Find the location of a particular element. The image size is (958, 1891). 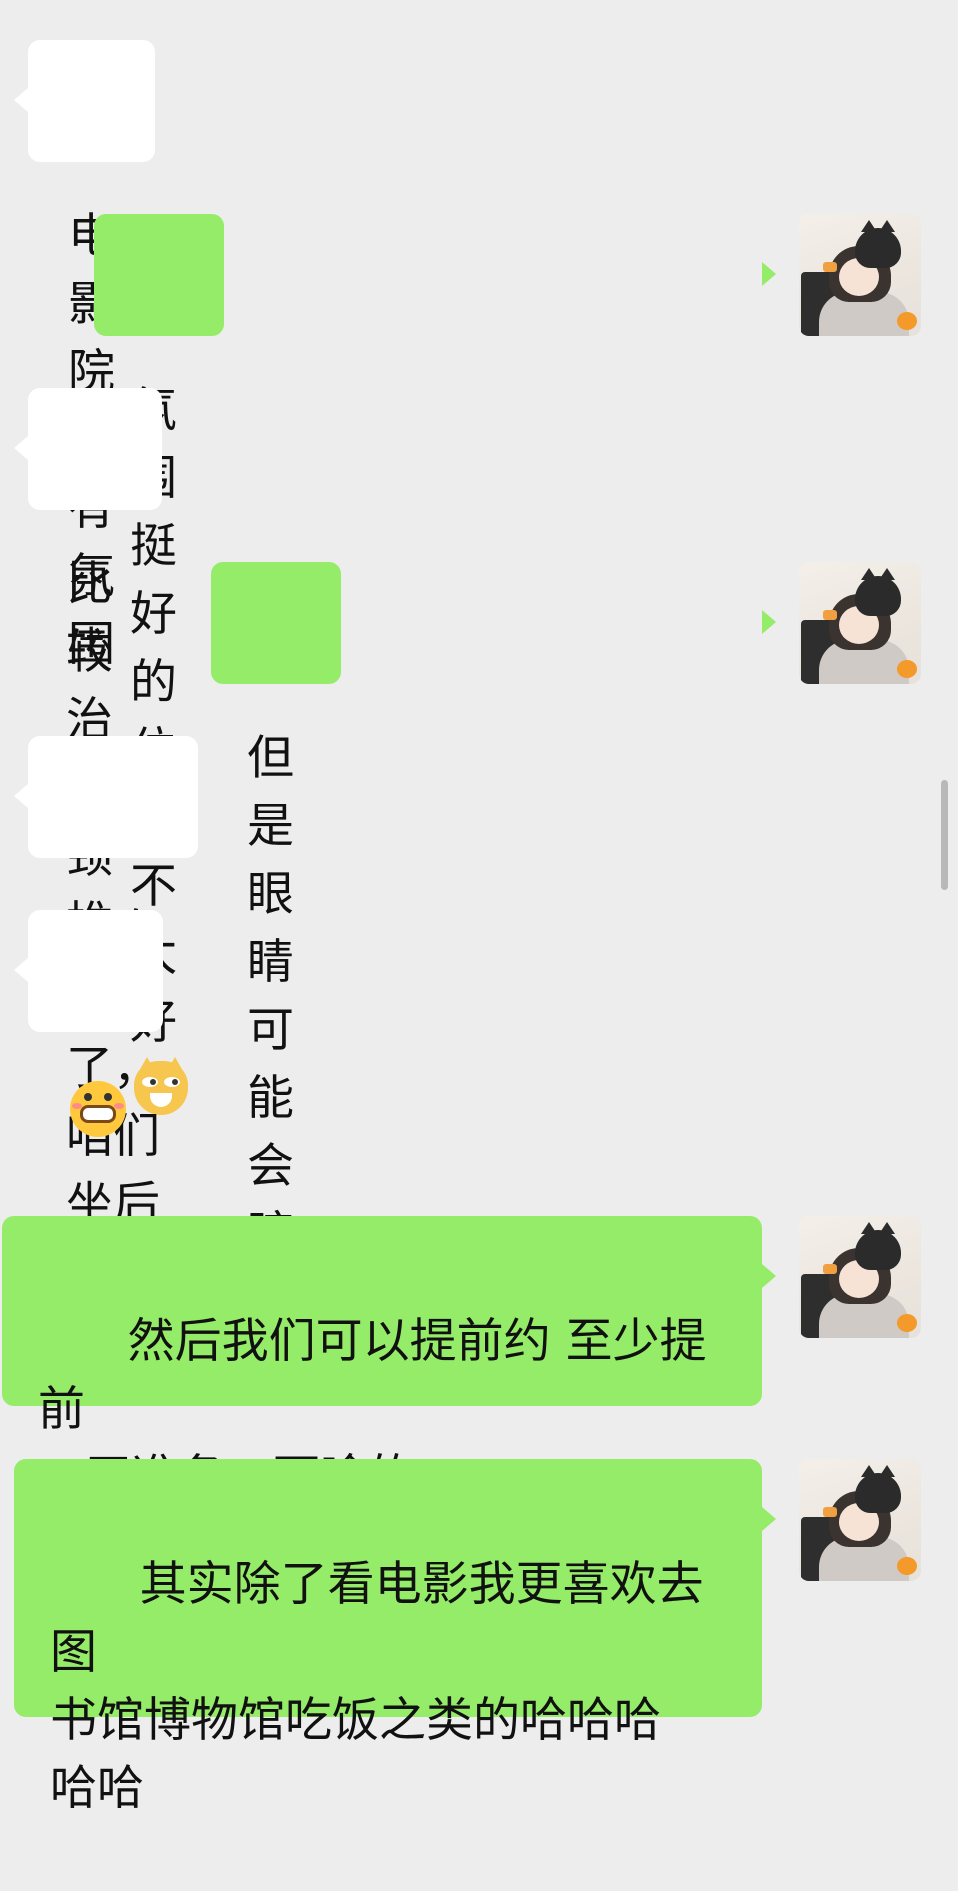

scrollbar is located at coordinates (944, 835).